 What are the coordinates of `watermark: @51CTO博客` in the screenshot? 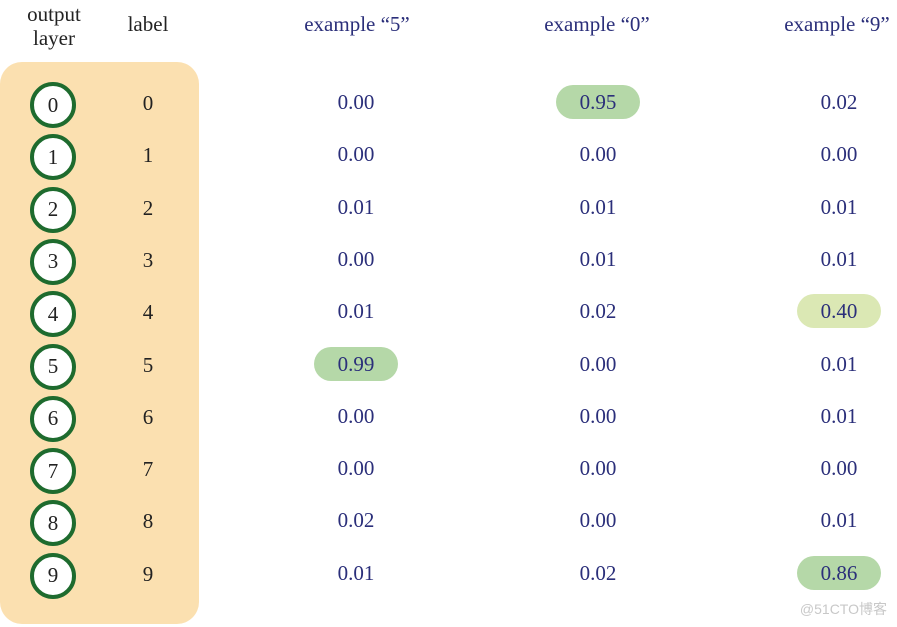 It's located at (843, 609).